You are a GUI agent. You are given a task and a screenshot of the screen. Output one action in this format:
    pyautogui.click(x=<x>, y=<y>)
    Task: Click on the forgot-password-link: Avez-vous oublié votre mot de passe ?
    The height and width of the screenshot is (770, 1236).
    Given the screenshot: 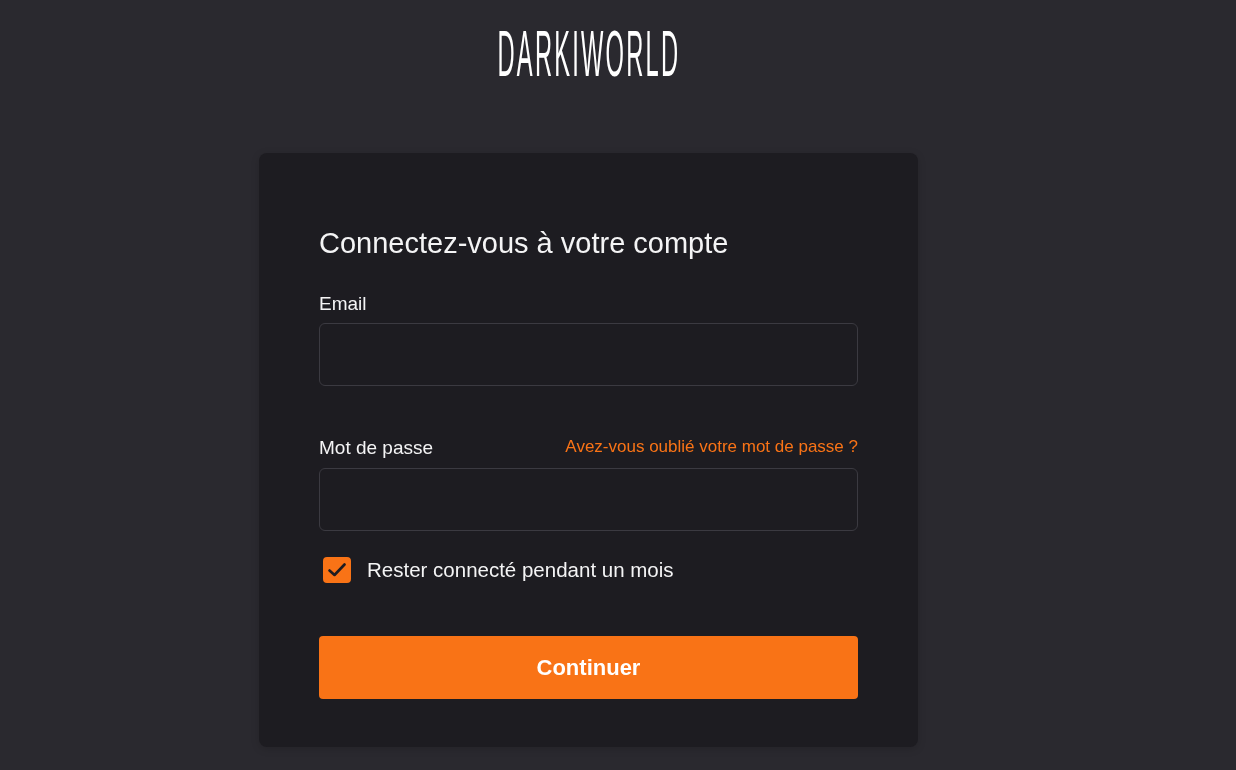 What is the action you would take?
    pyautogui.click(x=711, y=447)
    